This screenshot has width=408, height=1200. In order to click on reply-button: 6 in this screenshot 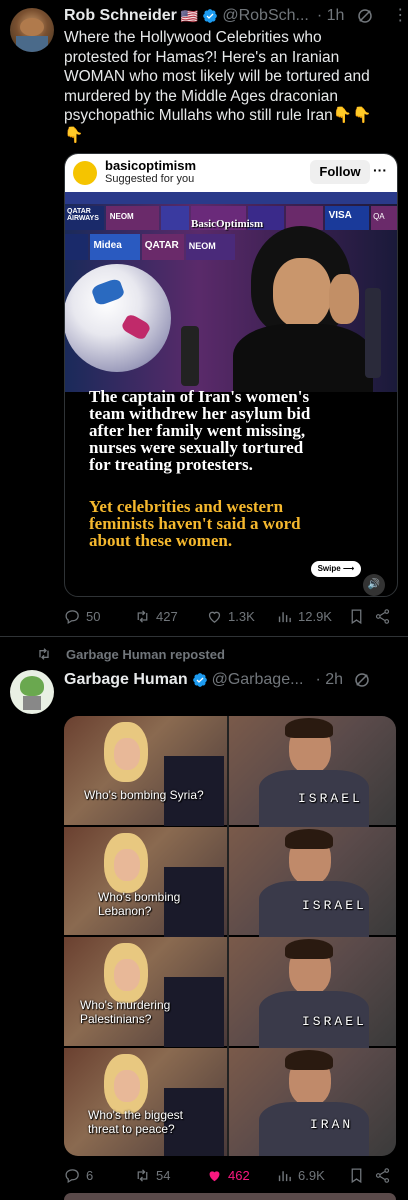, I will do `click(78, 1175)`.